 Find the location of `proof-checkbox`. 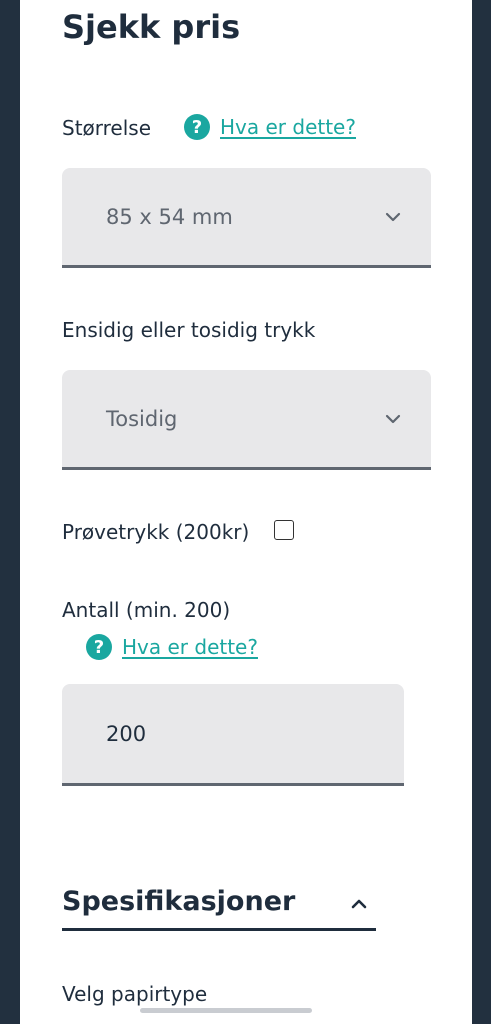

proof-checkbox is located at coordinates (284, 530).